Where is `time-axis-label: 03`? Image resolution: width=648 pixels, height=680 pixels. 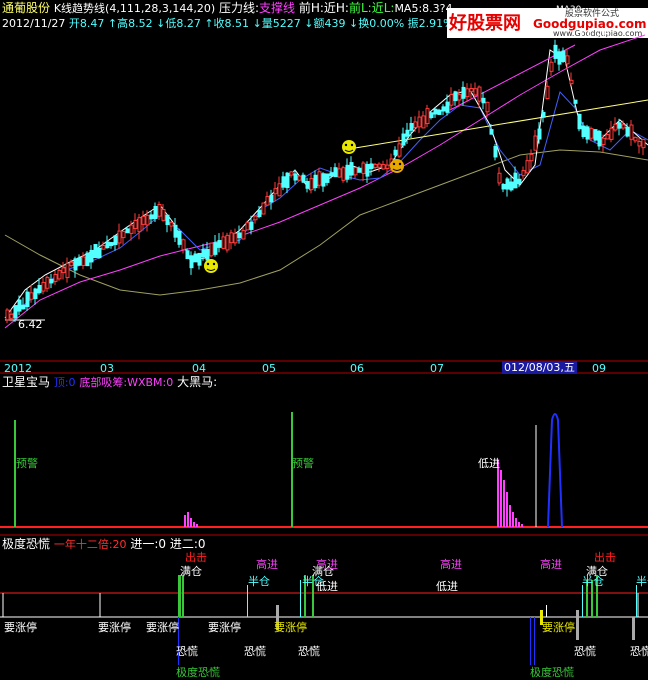 time-axis-label: 03 is located at coordinates (107, 368).